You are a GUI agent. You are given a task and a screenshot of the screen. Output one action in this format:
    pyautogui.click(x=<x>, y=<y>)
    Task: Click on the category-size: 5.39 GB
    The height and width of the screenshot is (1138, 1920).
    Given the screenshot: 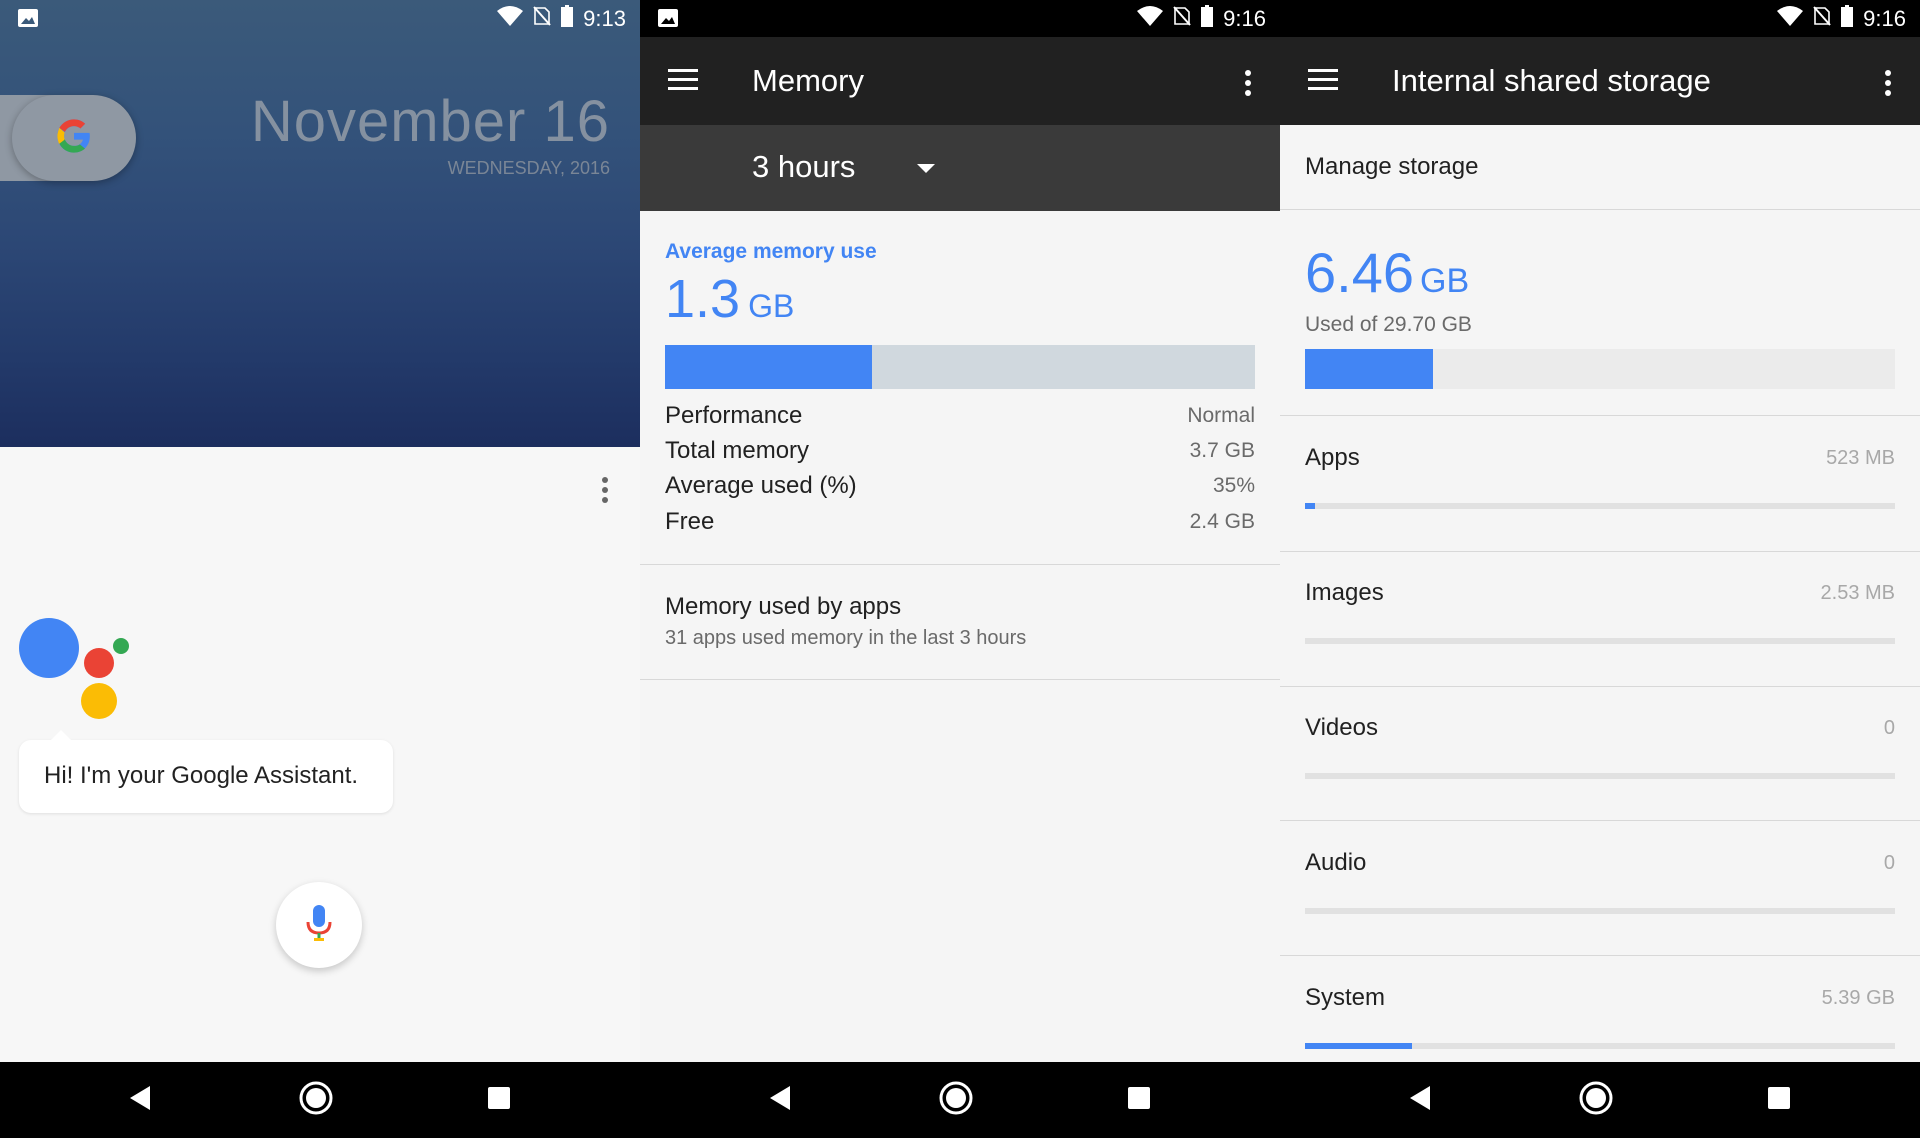 What is the action you would take?
    pyautogui.click(x=1858, y=998)
    